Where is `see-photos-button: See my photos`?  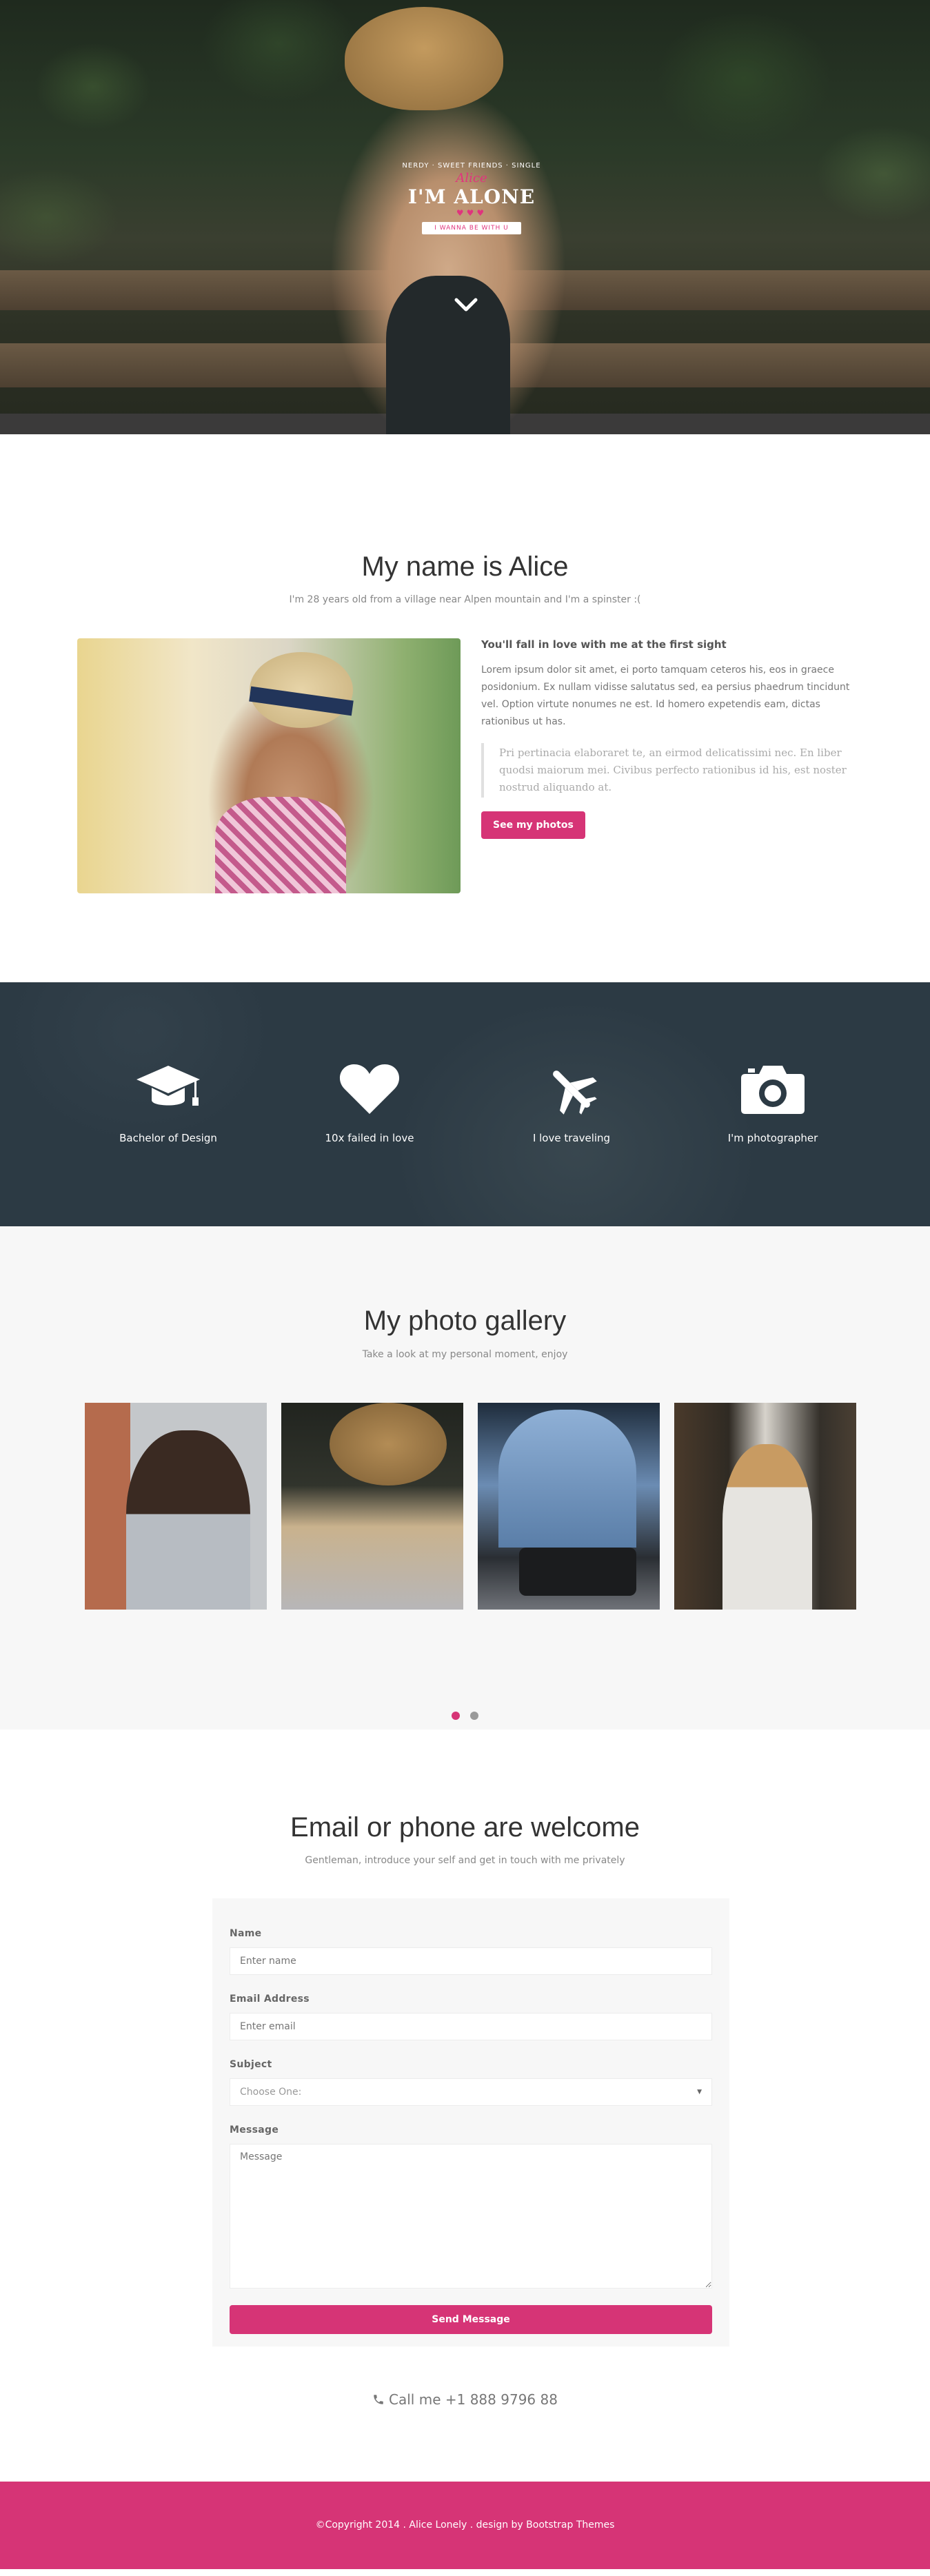
see-photos-button: See my photos is located at coordinates (533, 825).